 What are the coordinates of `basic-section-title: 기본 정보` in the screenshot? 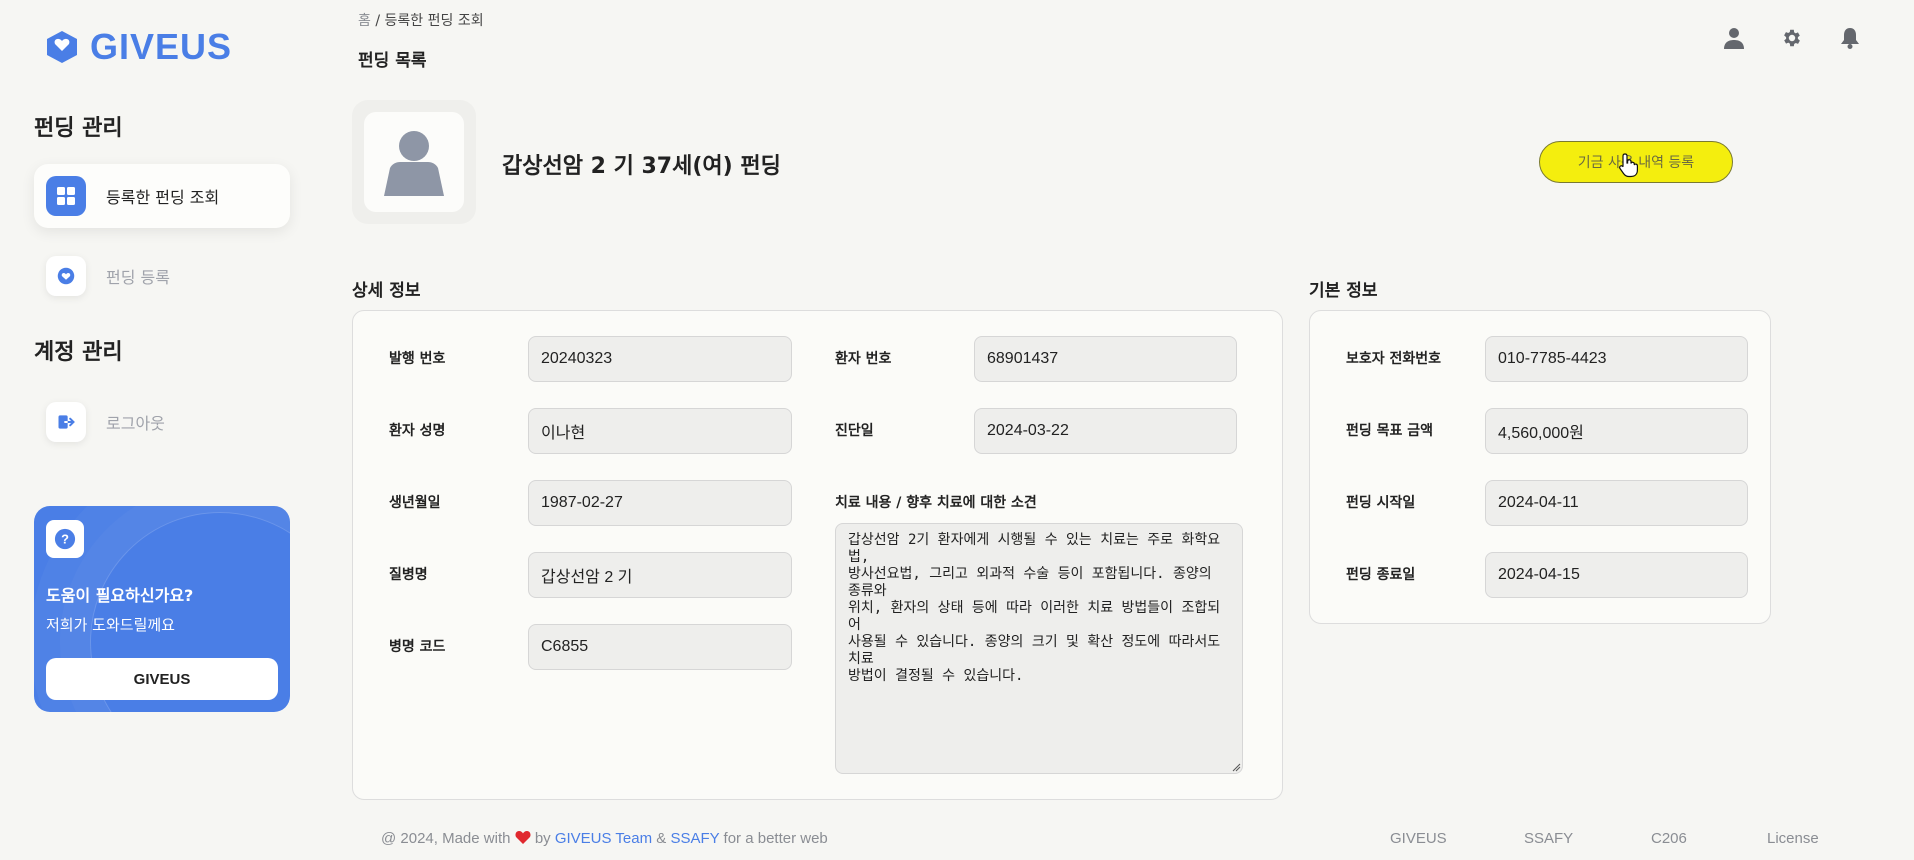 It's located at (1343, 291).